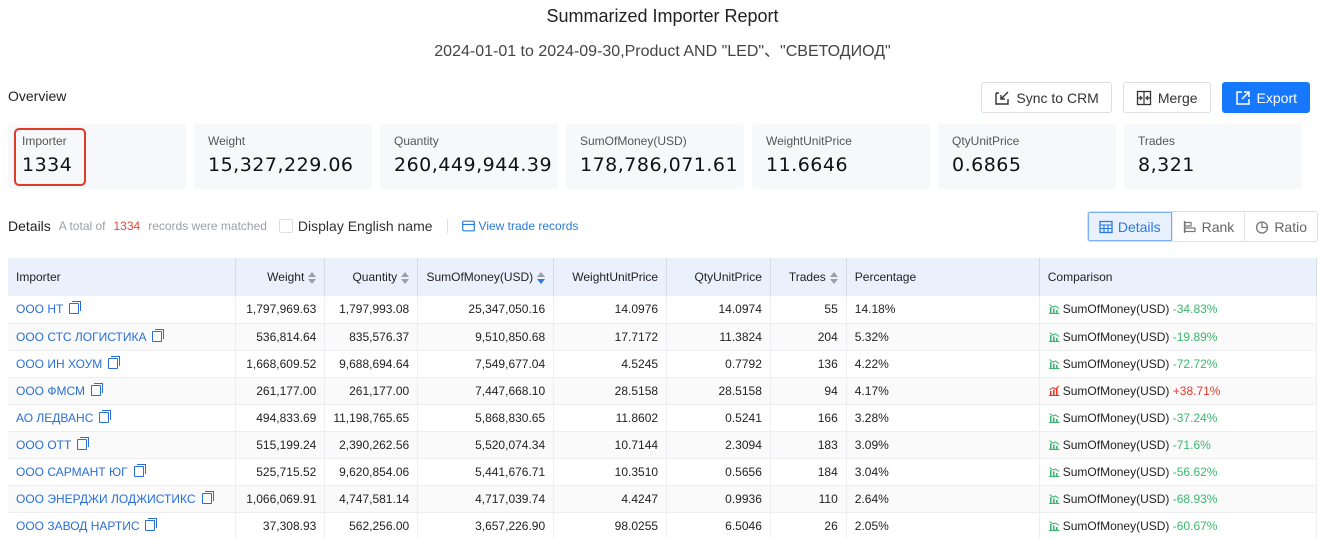 Image resolution: width=1325 pixels, height=538 pixels. Describe the element at coordinates (987, 165) in the screenshot. I see `stat-value: 0.6865` at that location.